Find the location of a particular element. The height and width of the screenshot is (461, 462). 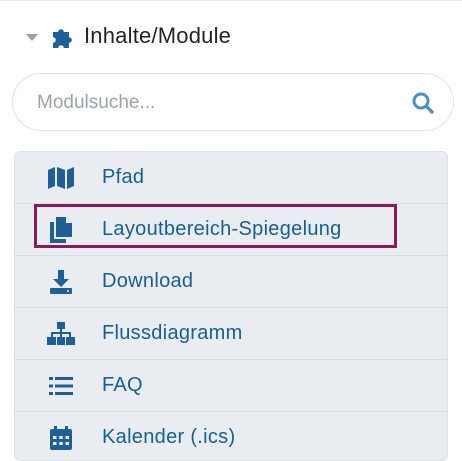

modules-section-header: Inhalte/Module is located at coordinates (128, 36).